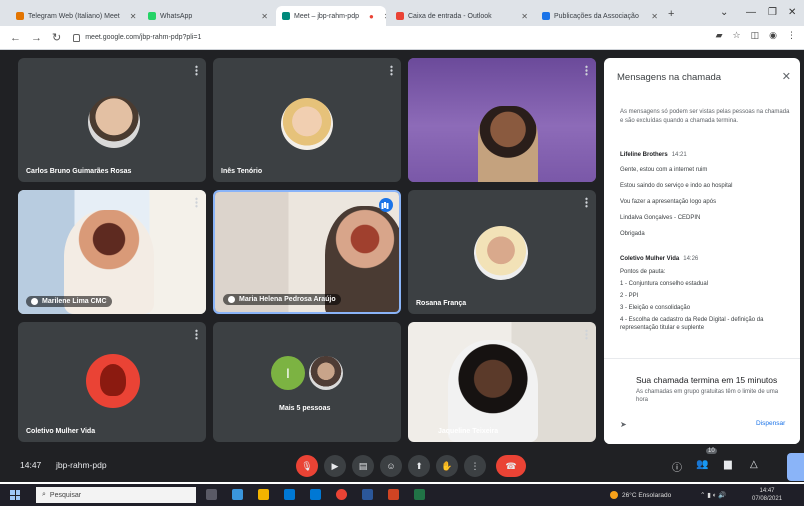 Image resolution: width=804 pixels, height=506 pixels. I want to click on system-clock: 14:47 07/08/2021, so click(767, 495).